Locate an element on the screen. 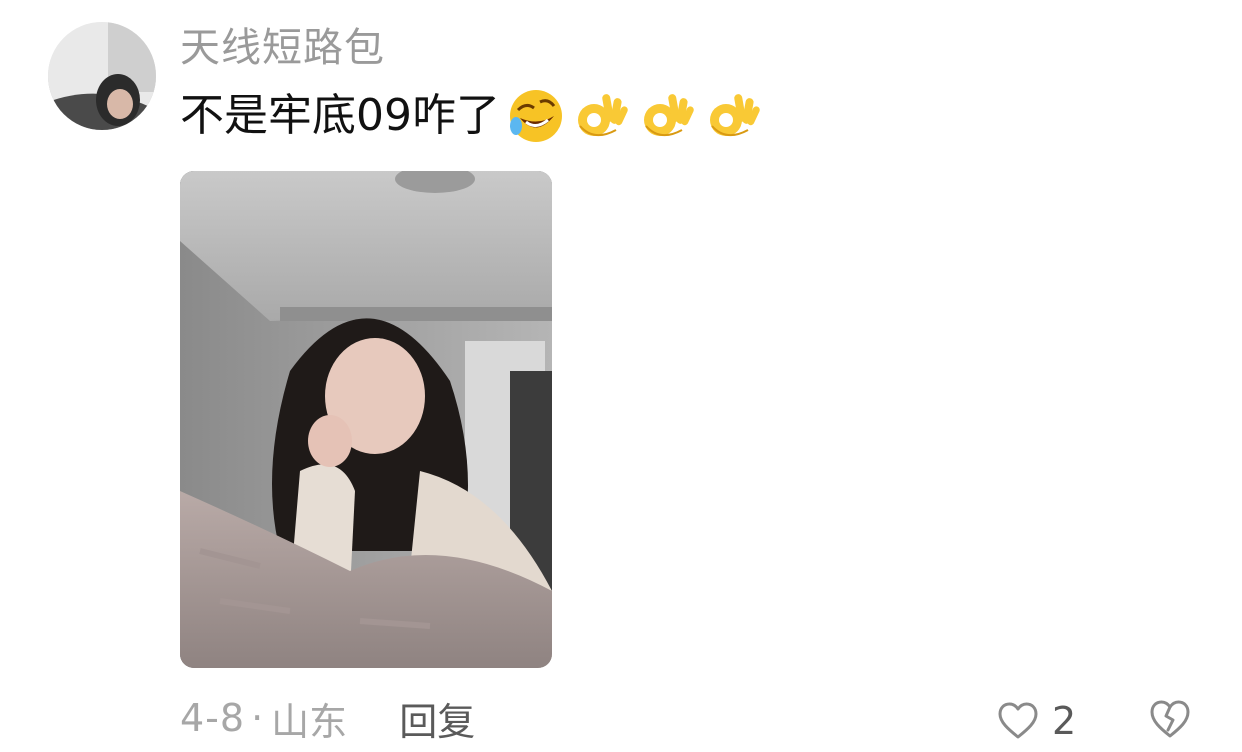 Image resolution: width=1242 pixels, height=752 pixels. comment-date: 4-8 is located at coordinates (213, 718).